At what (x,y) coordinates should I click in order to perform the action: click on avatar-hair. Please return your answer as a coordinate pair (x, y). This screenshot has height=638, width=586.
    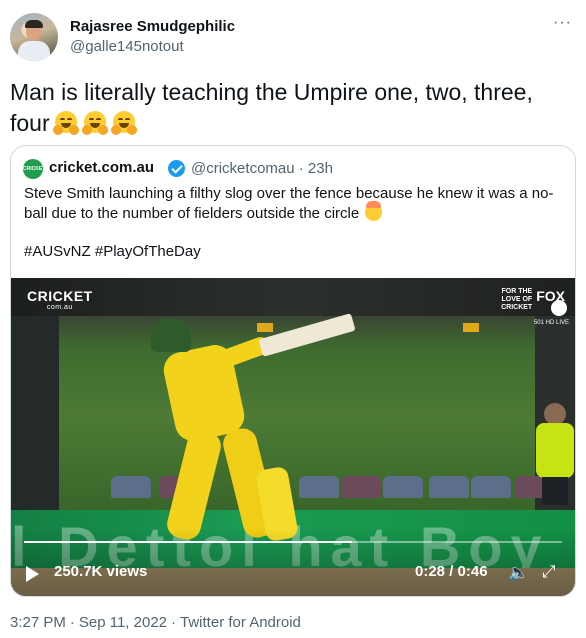
    Looking at the image, I should click on (34, 24).